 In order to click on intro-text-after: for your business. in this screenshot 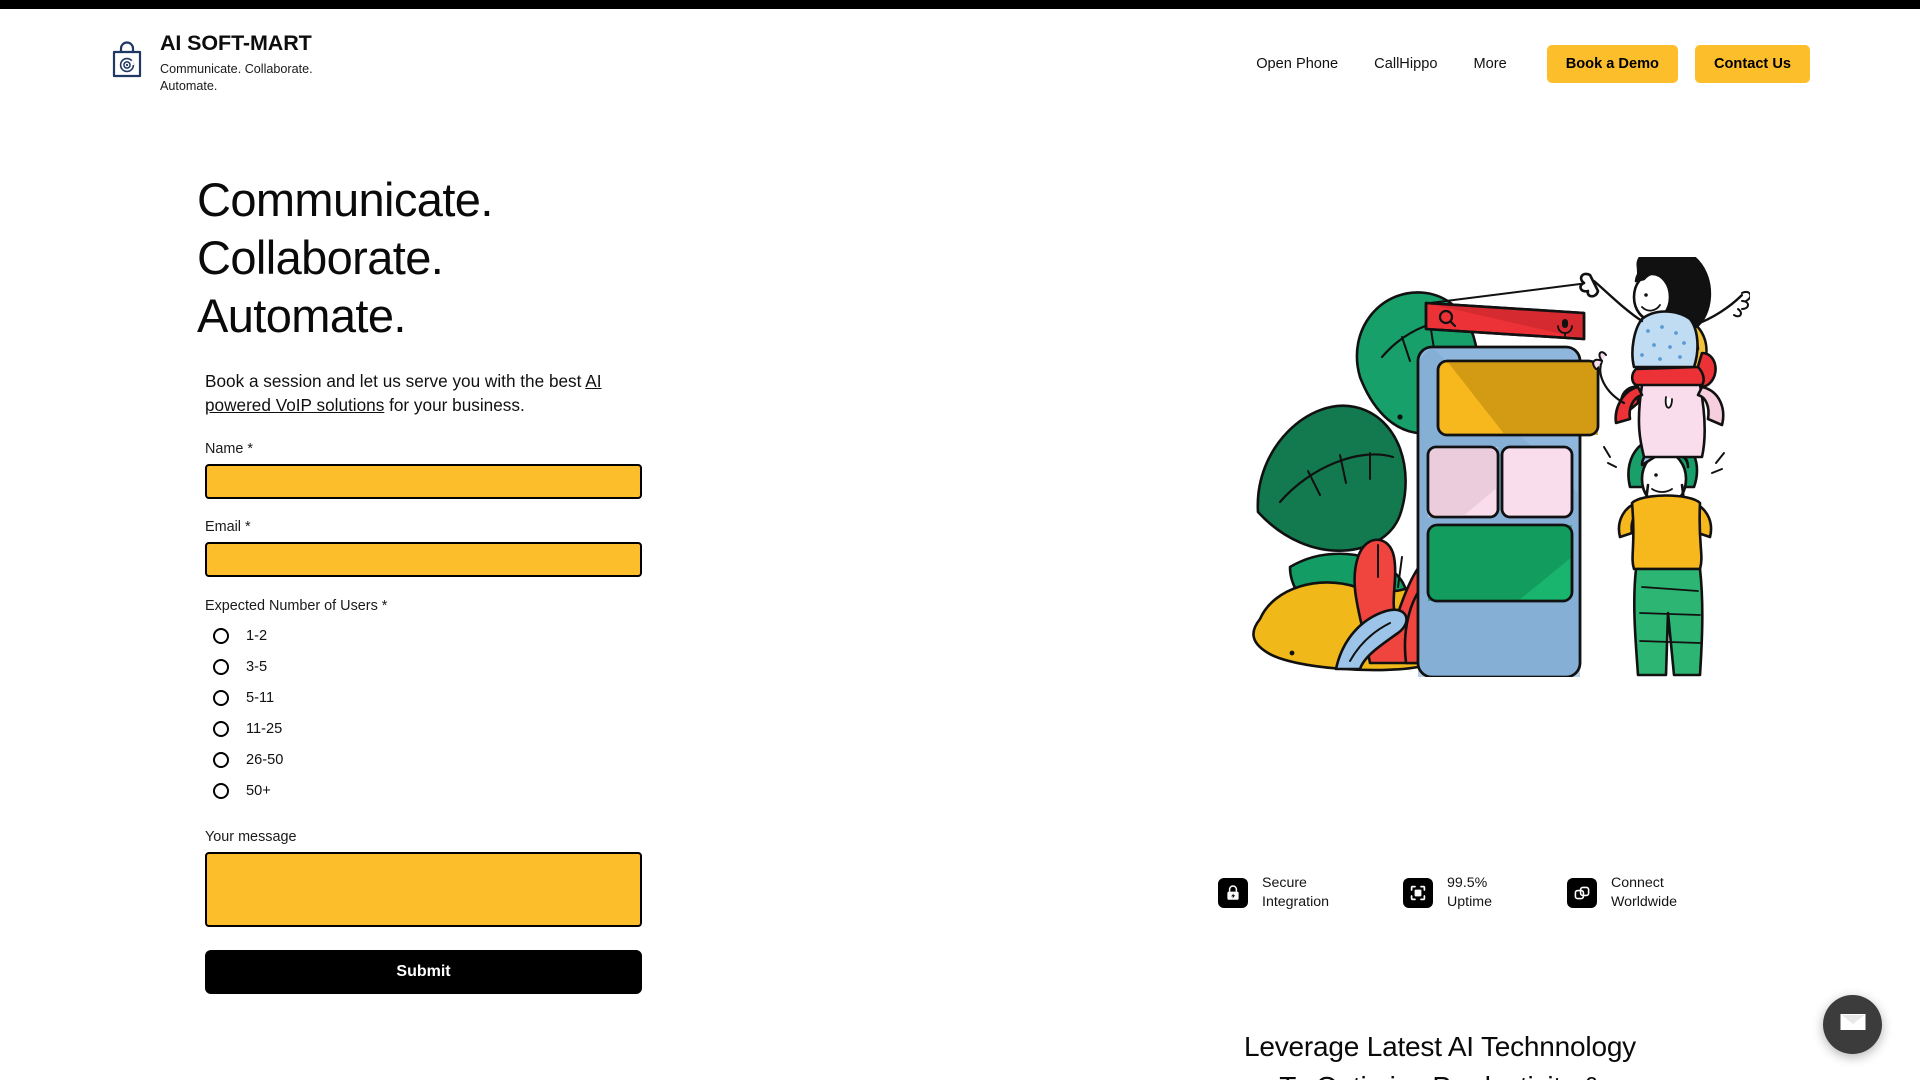, I will do `click(454, 405)`.